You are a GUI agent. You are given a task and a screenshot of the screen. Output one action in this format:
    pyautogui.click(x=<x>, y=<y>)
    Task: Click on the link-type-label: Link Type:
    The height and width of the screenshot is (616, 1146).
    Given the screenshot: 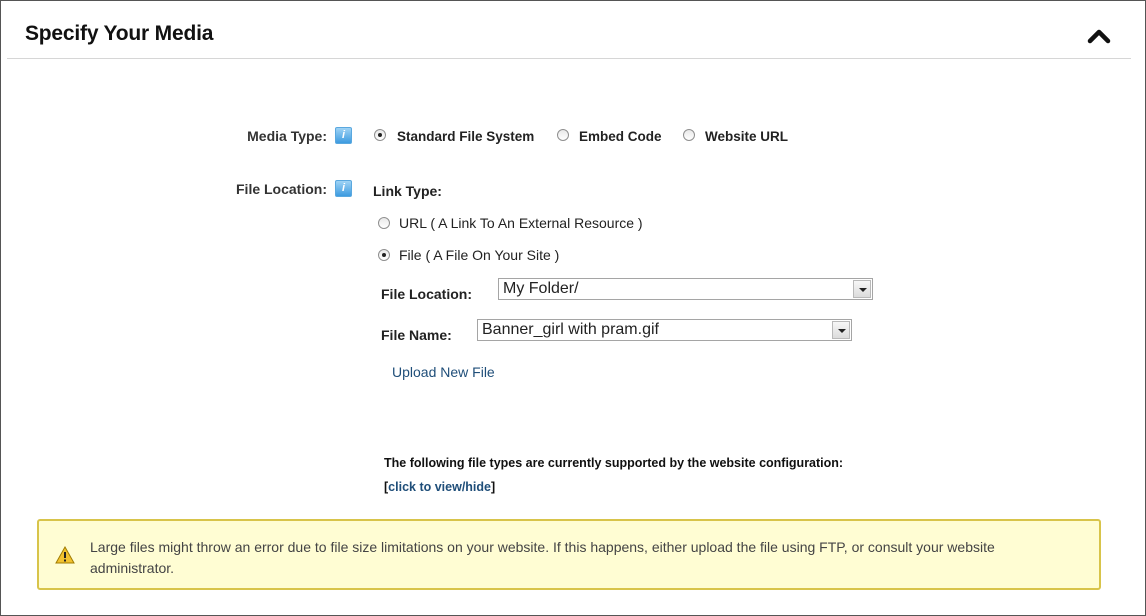 What is the action you would take?
    pyautogui.click(x=407, y=191)
    